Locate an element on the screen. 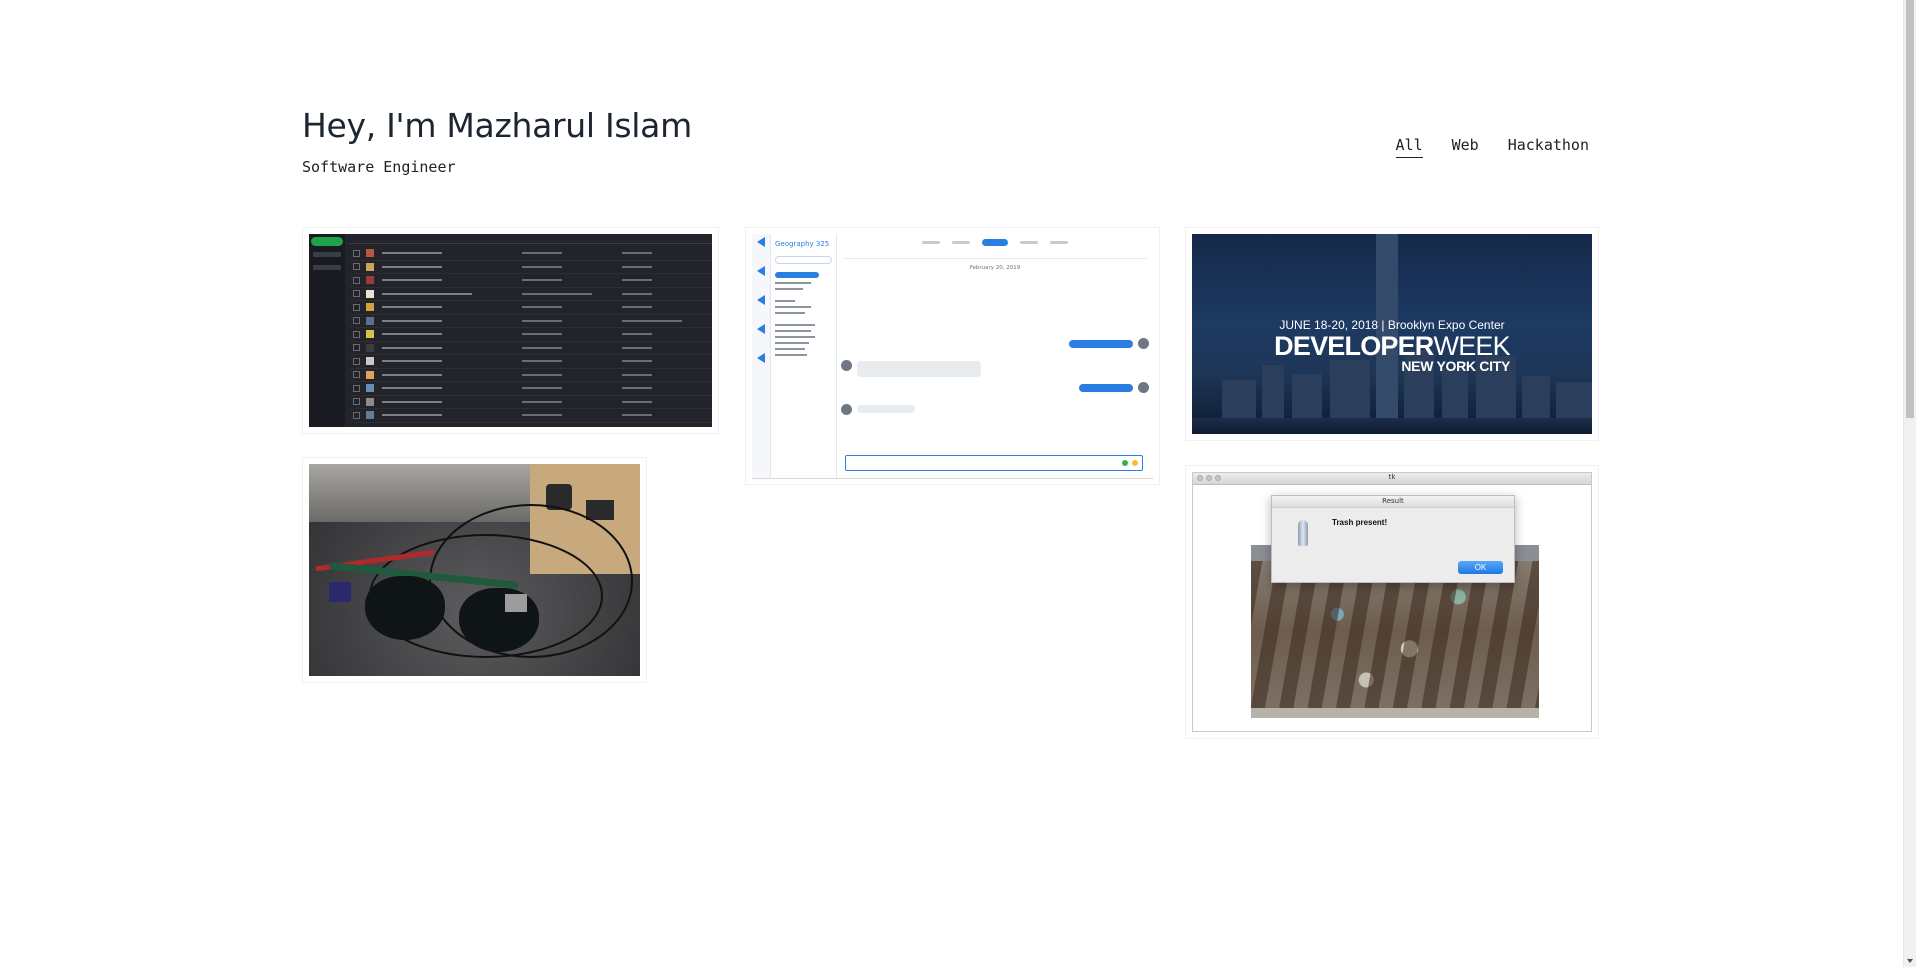 This screenshot has width=1916, height=967. dialog-message: Trash present! is located at coordinates (1360, 522).